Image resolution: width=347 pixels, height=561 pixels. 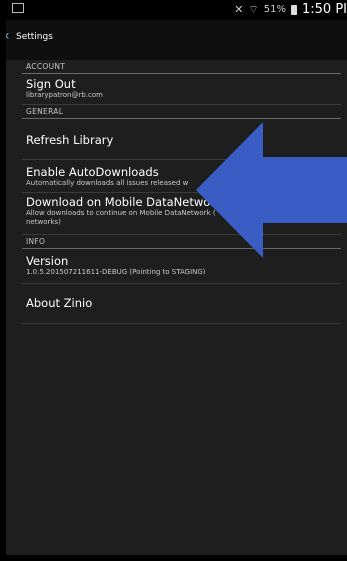 What do you see at coordinates (294, 9) in the screenshot?
I see `battery-icon` at bounding box center [294, 9].